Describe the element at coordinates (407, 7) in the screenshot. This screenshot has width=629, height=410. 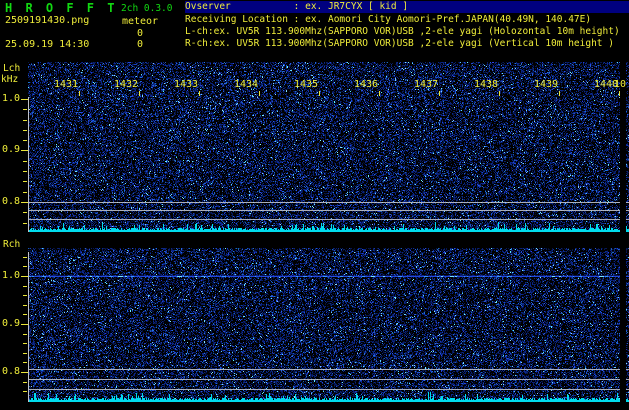
I see `observer-line: Ovserver : ex. JR7CYX [ kid ]` at that location.